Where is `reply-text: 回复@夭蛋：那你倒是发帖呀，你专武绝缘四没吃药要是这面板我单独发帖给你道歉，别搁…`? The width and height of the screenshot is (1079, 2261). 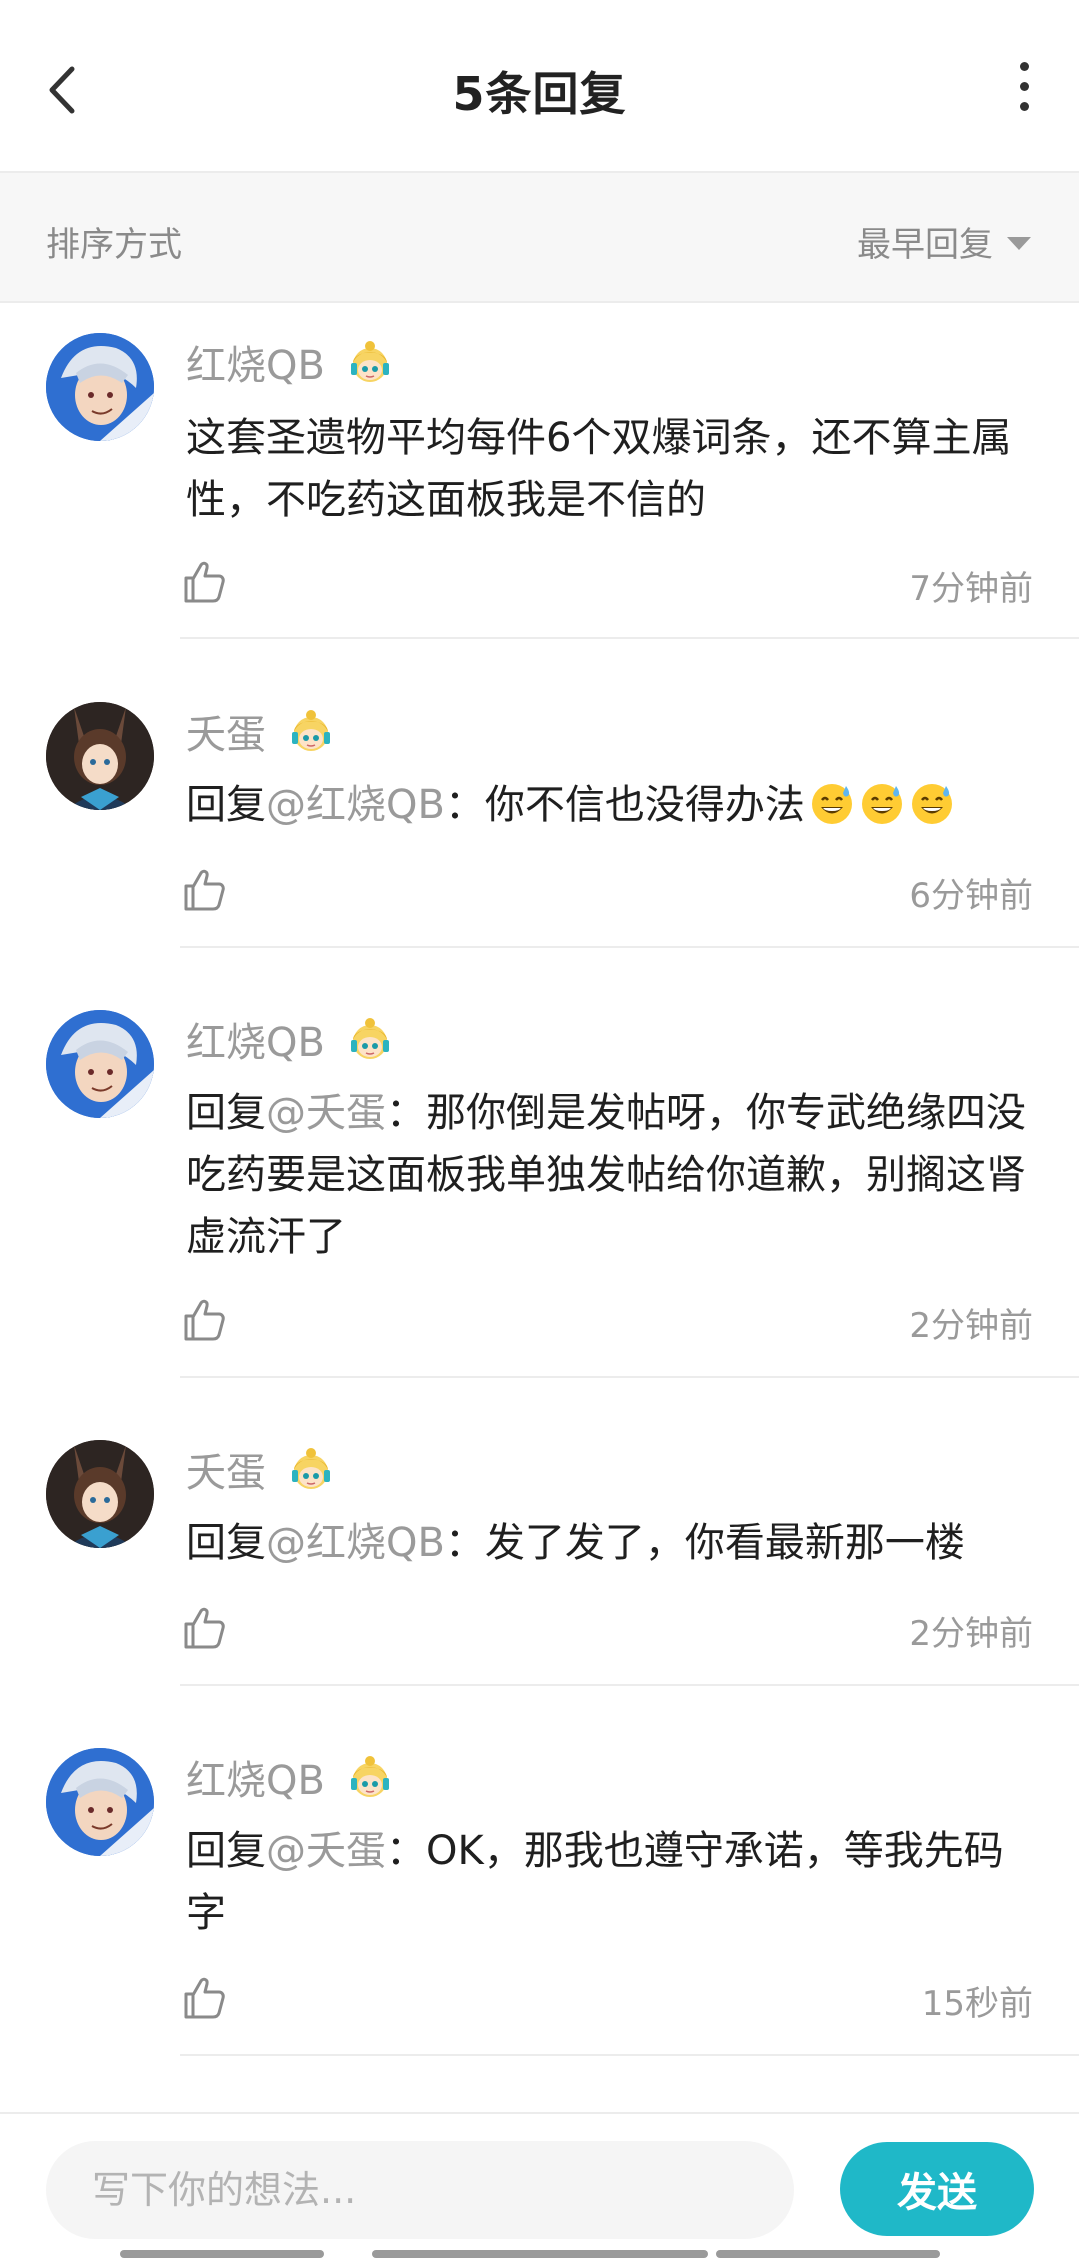
reply-text: 回复@夭蛋：那你倒是发帖呀，你专武绝缘四没吃药要是这面板我单独发帖给你道歉，别搁… is located at coordinates (606, 1175).